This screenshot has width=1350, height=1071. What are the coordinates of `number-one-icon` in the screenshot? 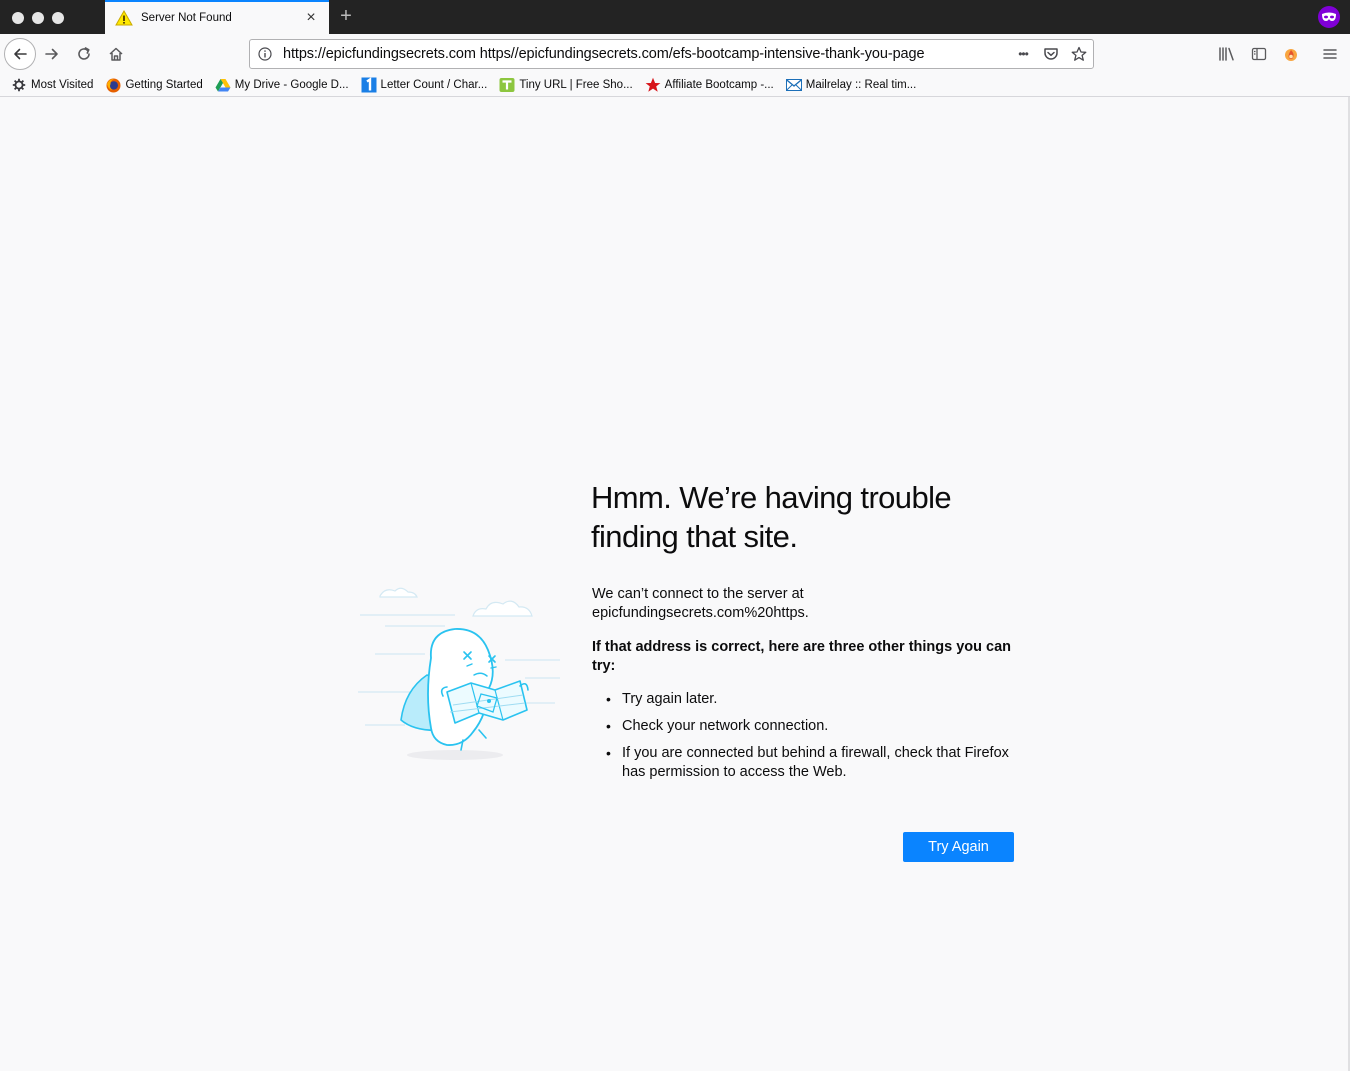 It's located at (369, 85).